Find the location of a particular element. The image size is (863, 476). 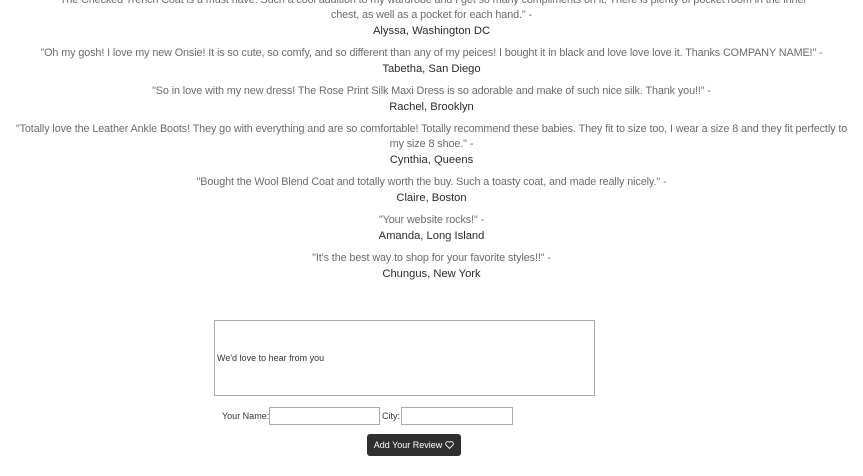

review-author: Tabetha, San Diego is located at coordinates (431, 69).